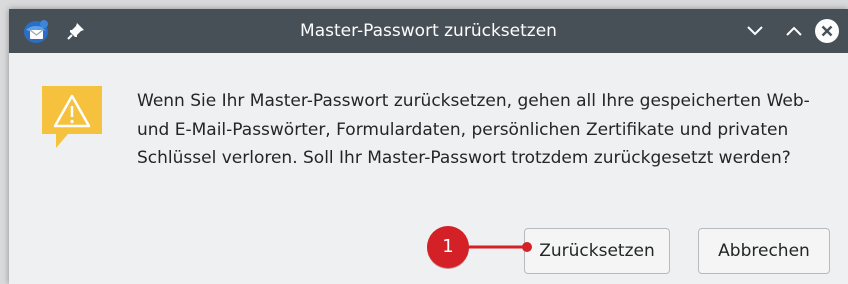 The image size is (848, 284). What do you see at coordinates (485, 247) in the screenshot?
I see `step-annotation: 1` at bounding box center [485, 247].